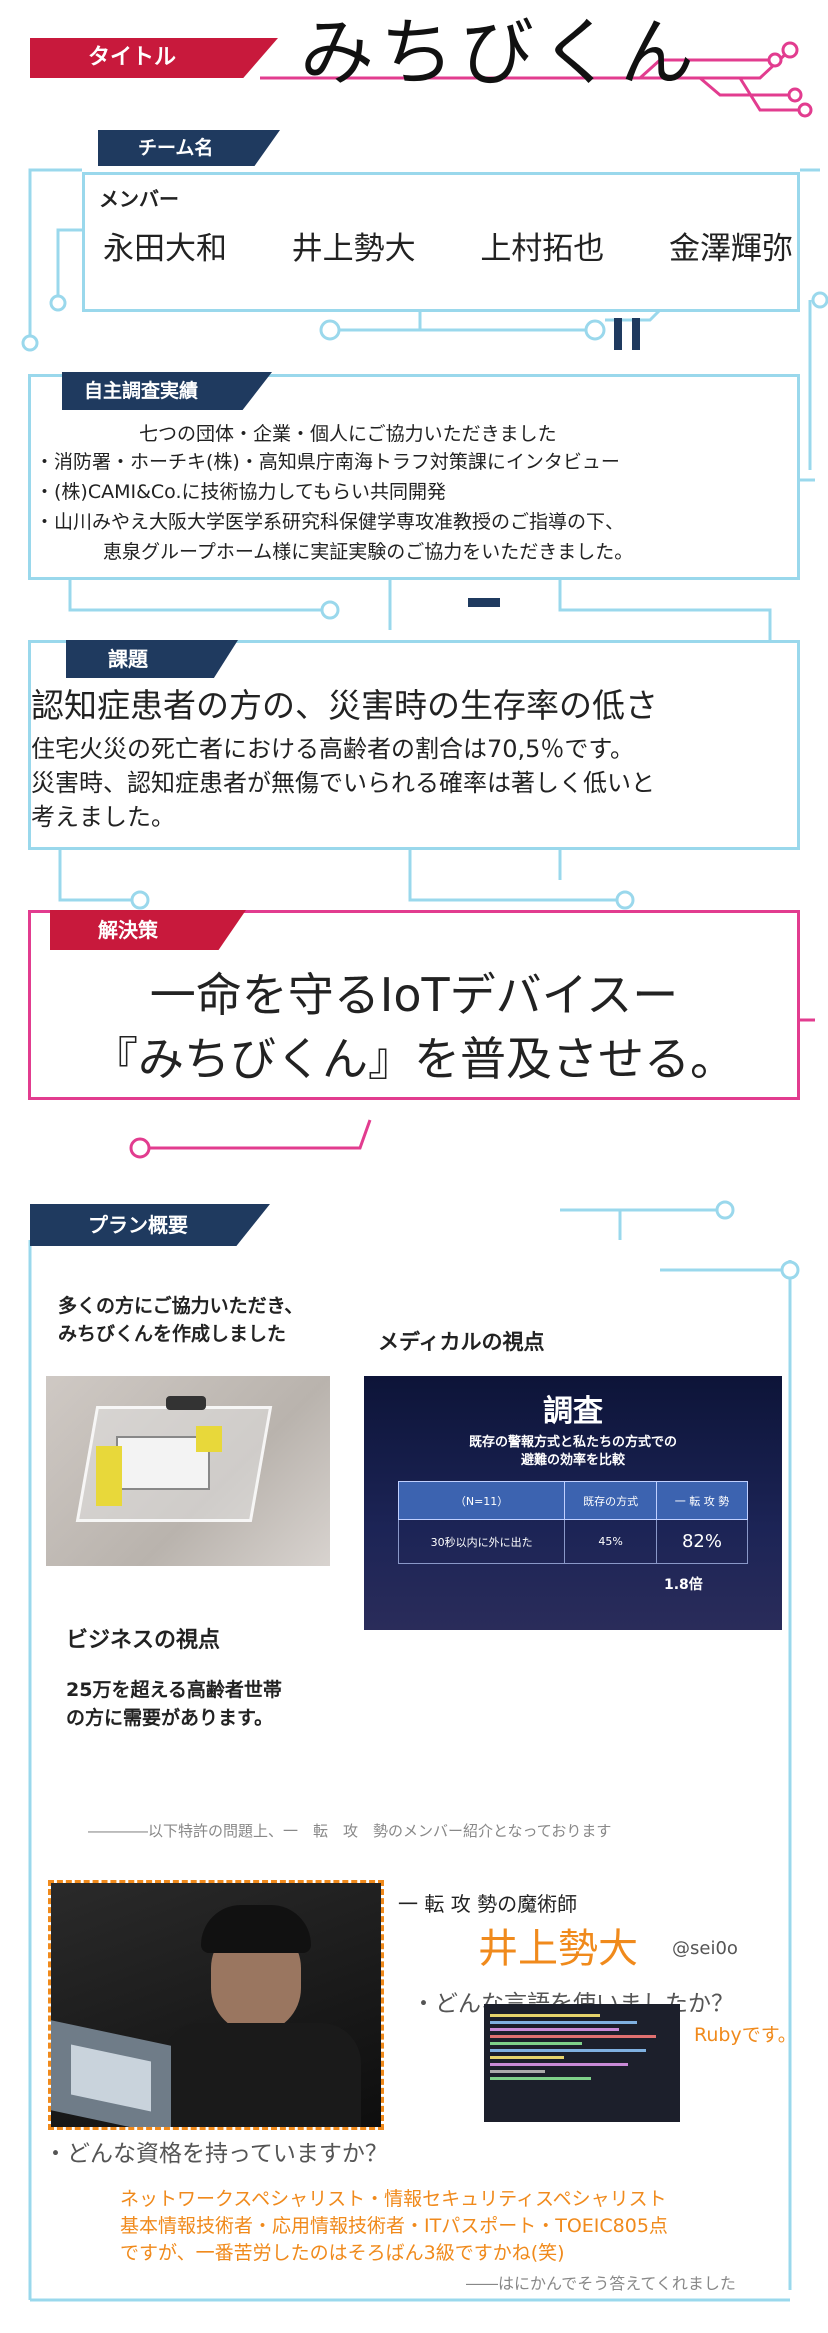 This screenshot has width=828, height=2333. I want to click on team-tag: チーム名, so click(189, 148).